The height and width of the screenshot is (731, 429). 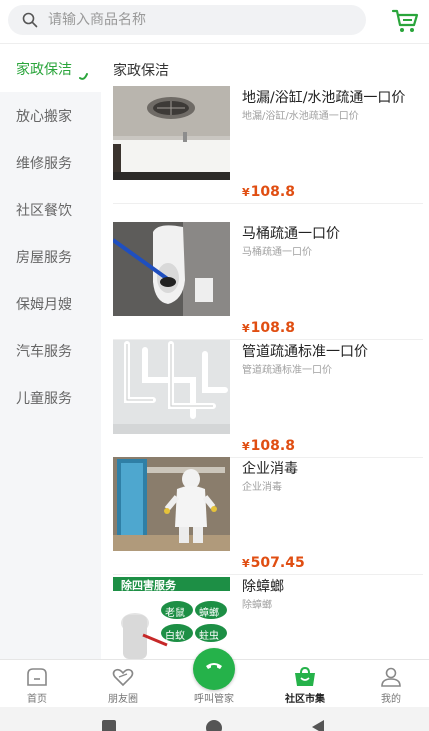 I want to click on sidebar-item-label: 社区餐饮, so click(x=44, y=210).